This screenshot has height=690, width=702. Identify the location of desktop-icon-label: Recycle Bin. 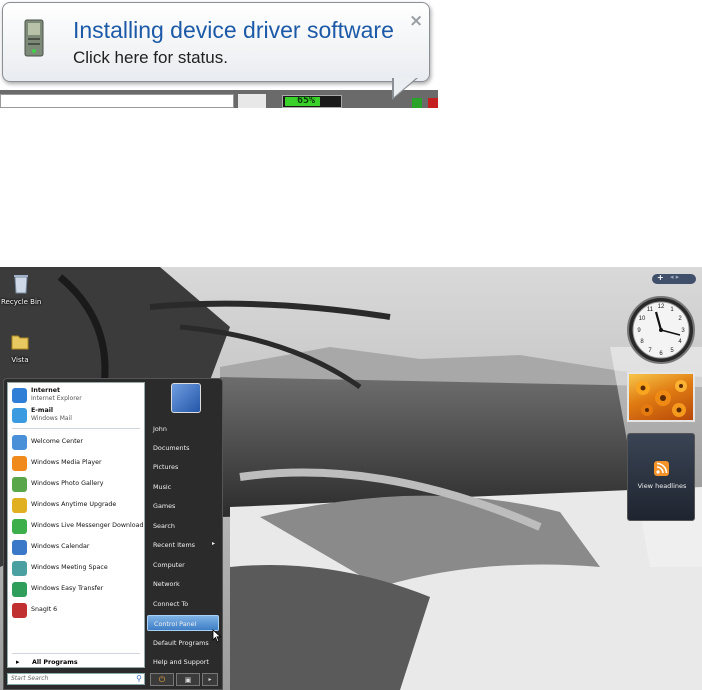
(21, 302).